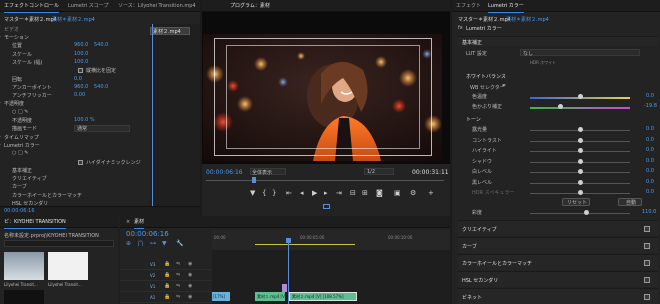 This screenshot has width=660, height=304. Describe the element at coordinates (527, 19) in the screenshot. I see `lumetri-sequence-label: 素材＊素材２.mp4` at that location.